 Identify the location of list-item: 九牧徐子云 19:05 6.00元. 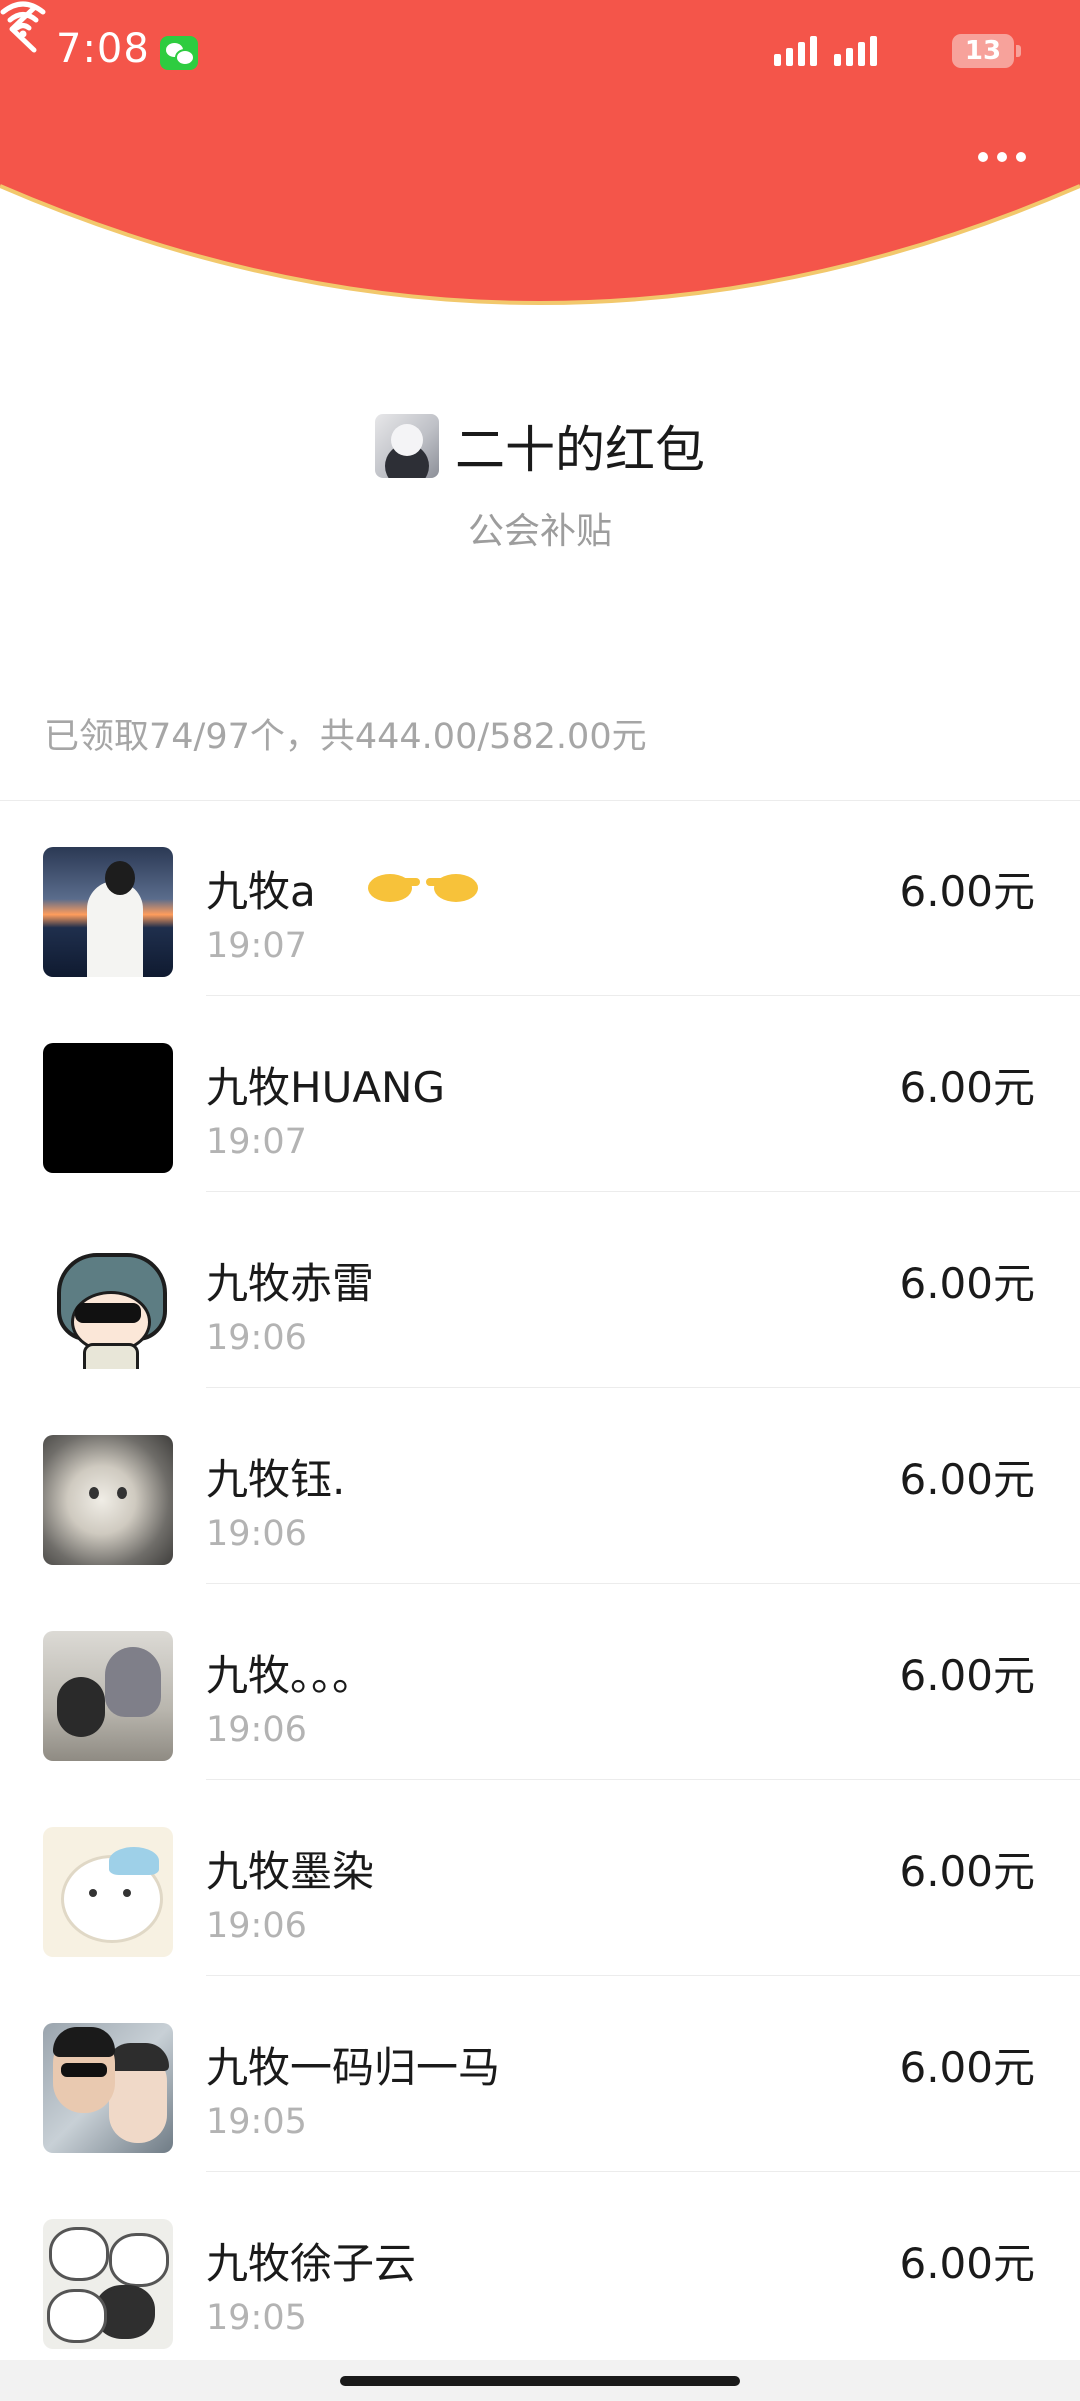
(540, 2270).